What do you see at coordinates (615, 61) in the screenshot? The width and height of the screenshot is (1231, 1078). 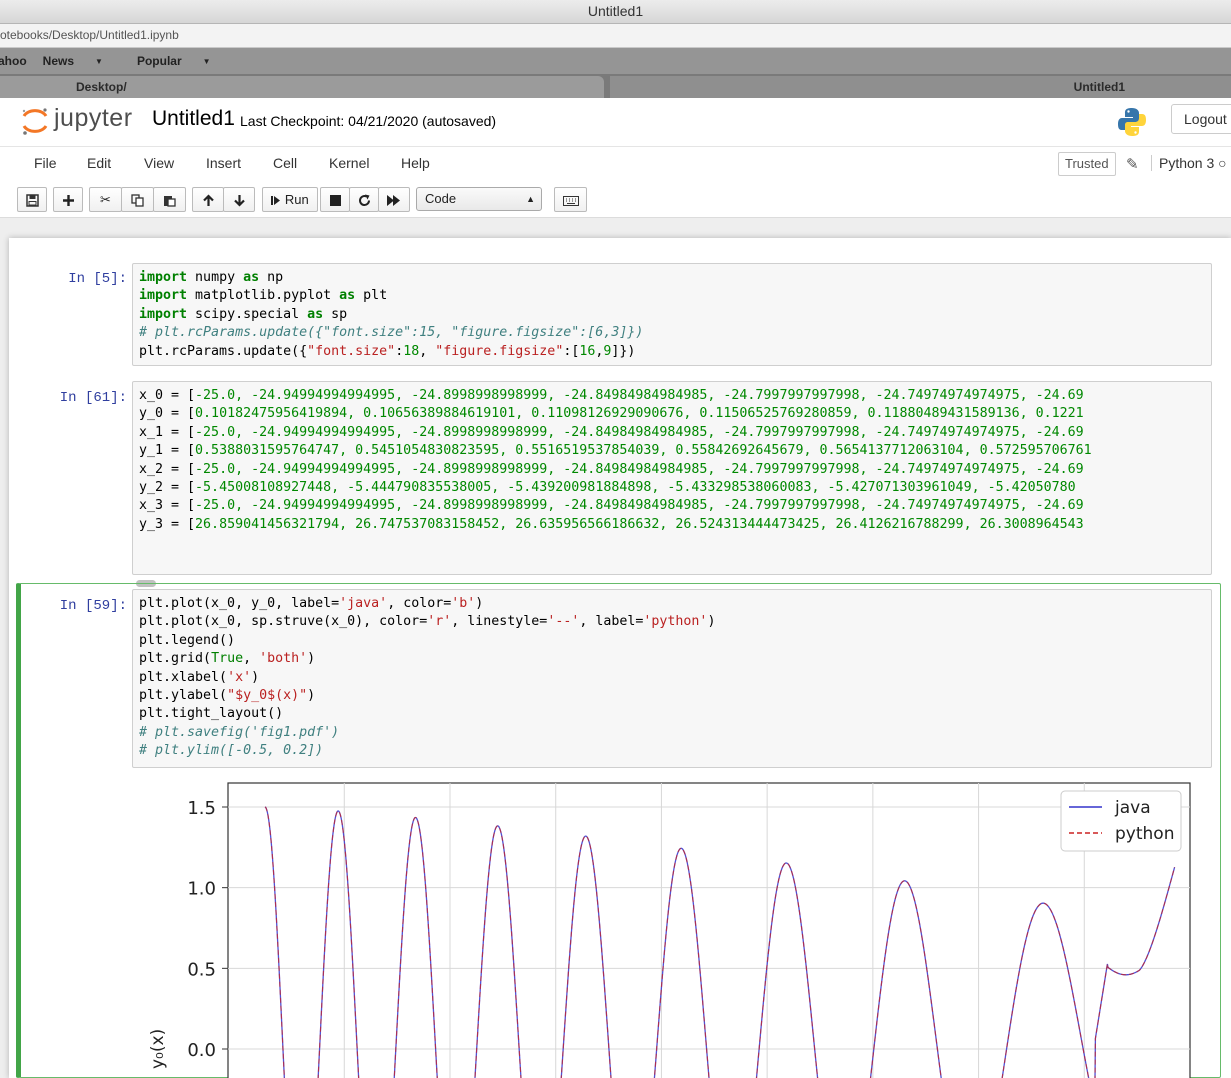 I see `bookmarks-bar: ahoo News ▼ Popular ▼` at bounding box center [615, 61].